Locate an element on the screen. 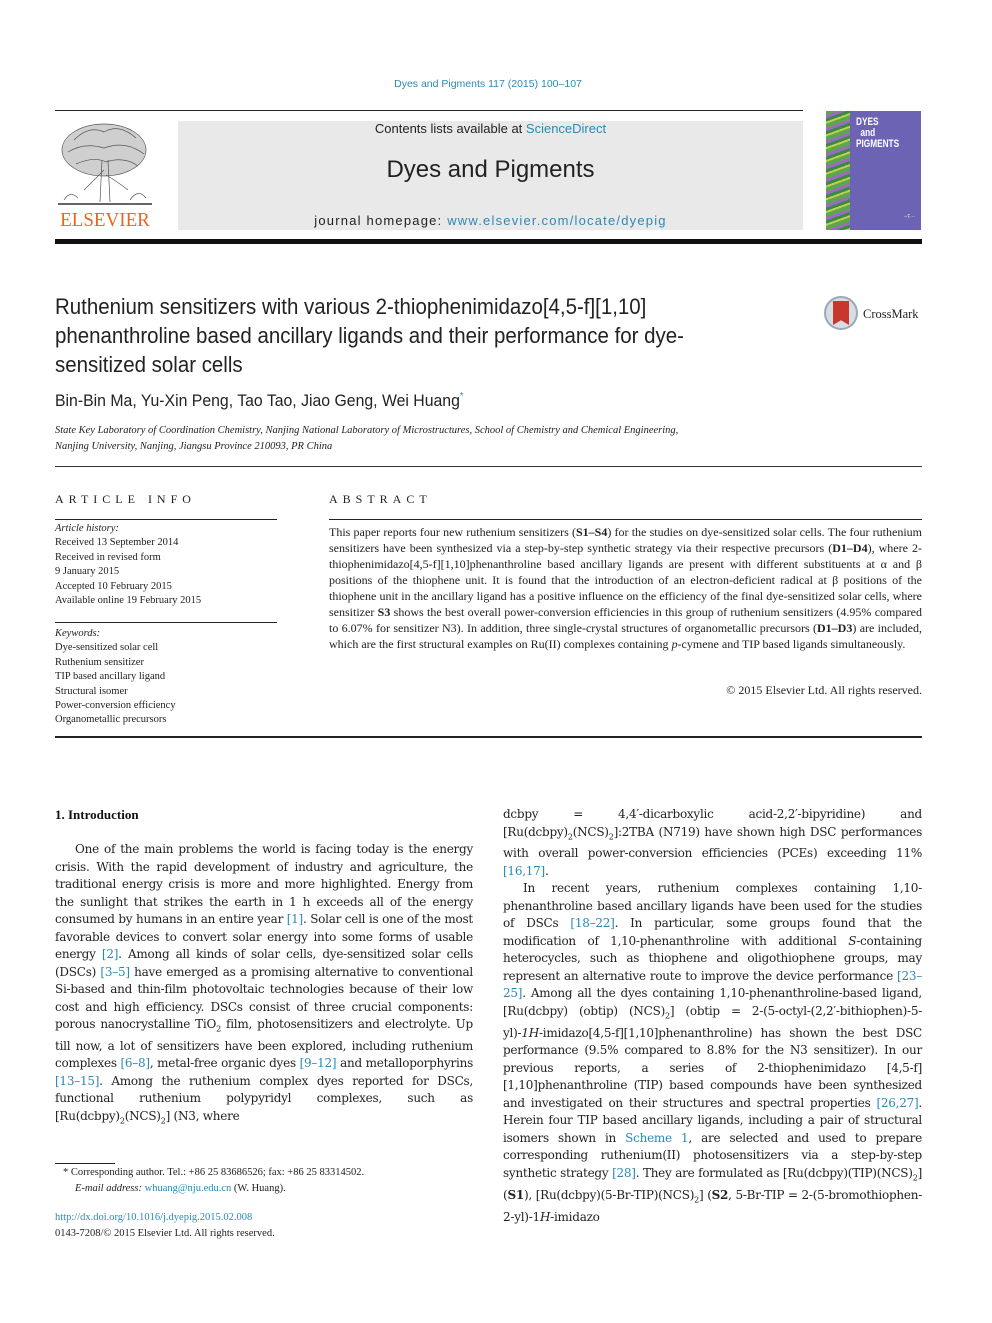 The image size is (992, 1323). history-item: Received in revised form is located at coordinates (108, 557).